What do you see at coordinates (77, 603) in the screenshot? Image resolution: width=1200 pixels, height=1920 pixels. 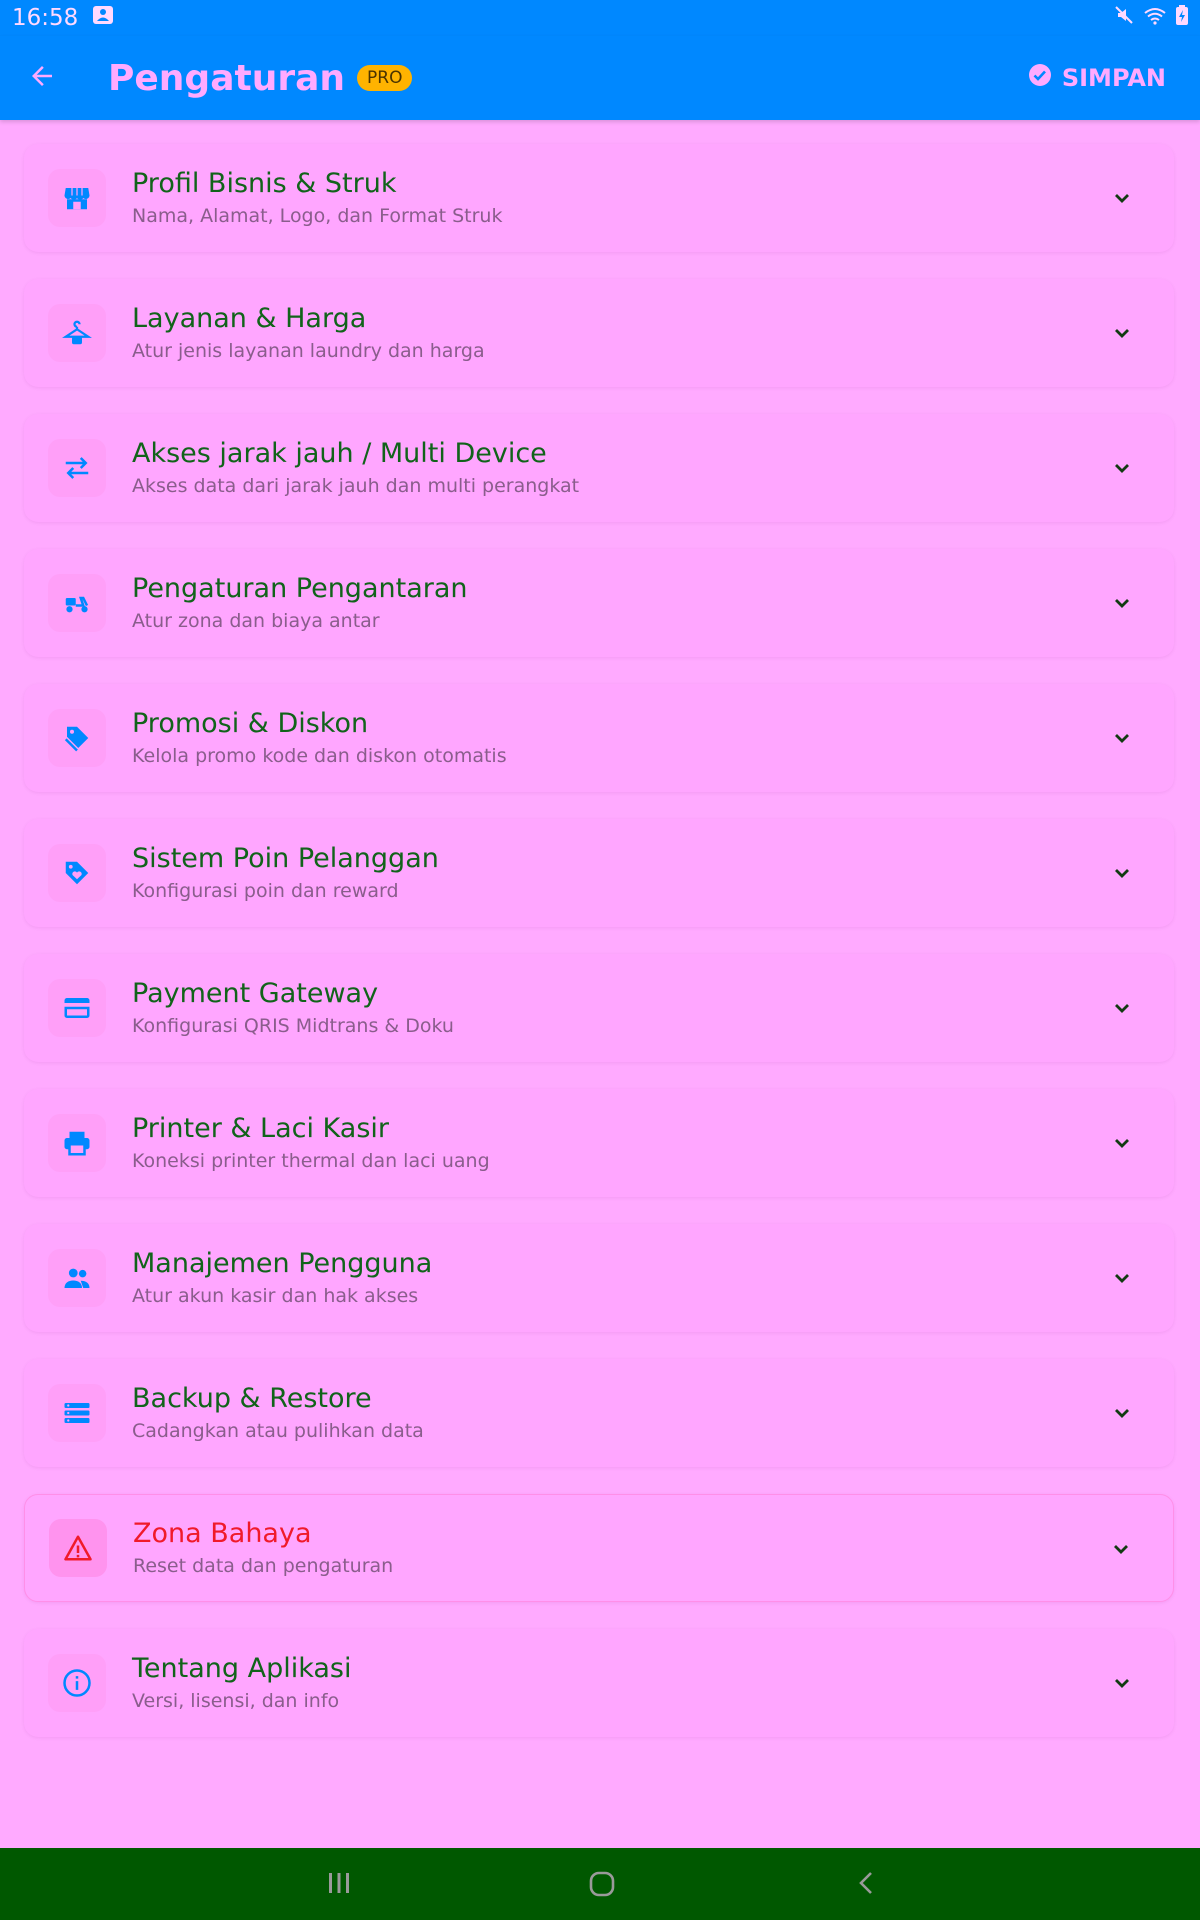 I see `delivery-scooter-icon` at bounding box center [77, 603].